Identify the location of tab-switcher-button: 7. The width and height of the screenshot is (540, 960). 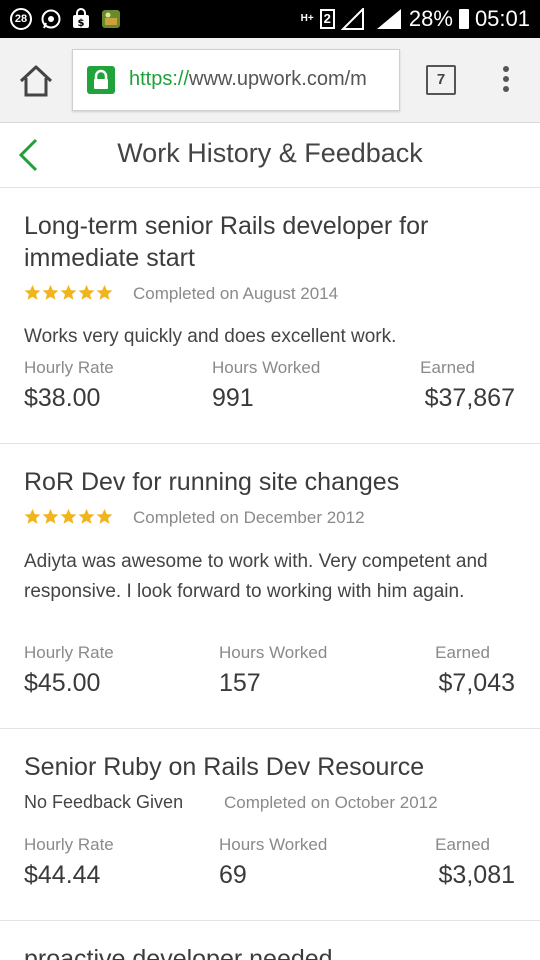
(441, 80).